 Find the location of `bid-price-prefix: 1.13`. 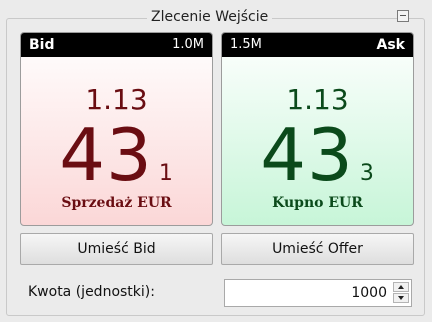

bid-price-prefix: 1.13 is located at coordinates (116, 99).